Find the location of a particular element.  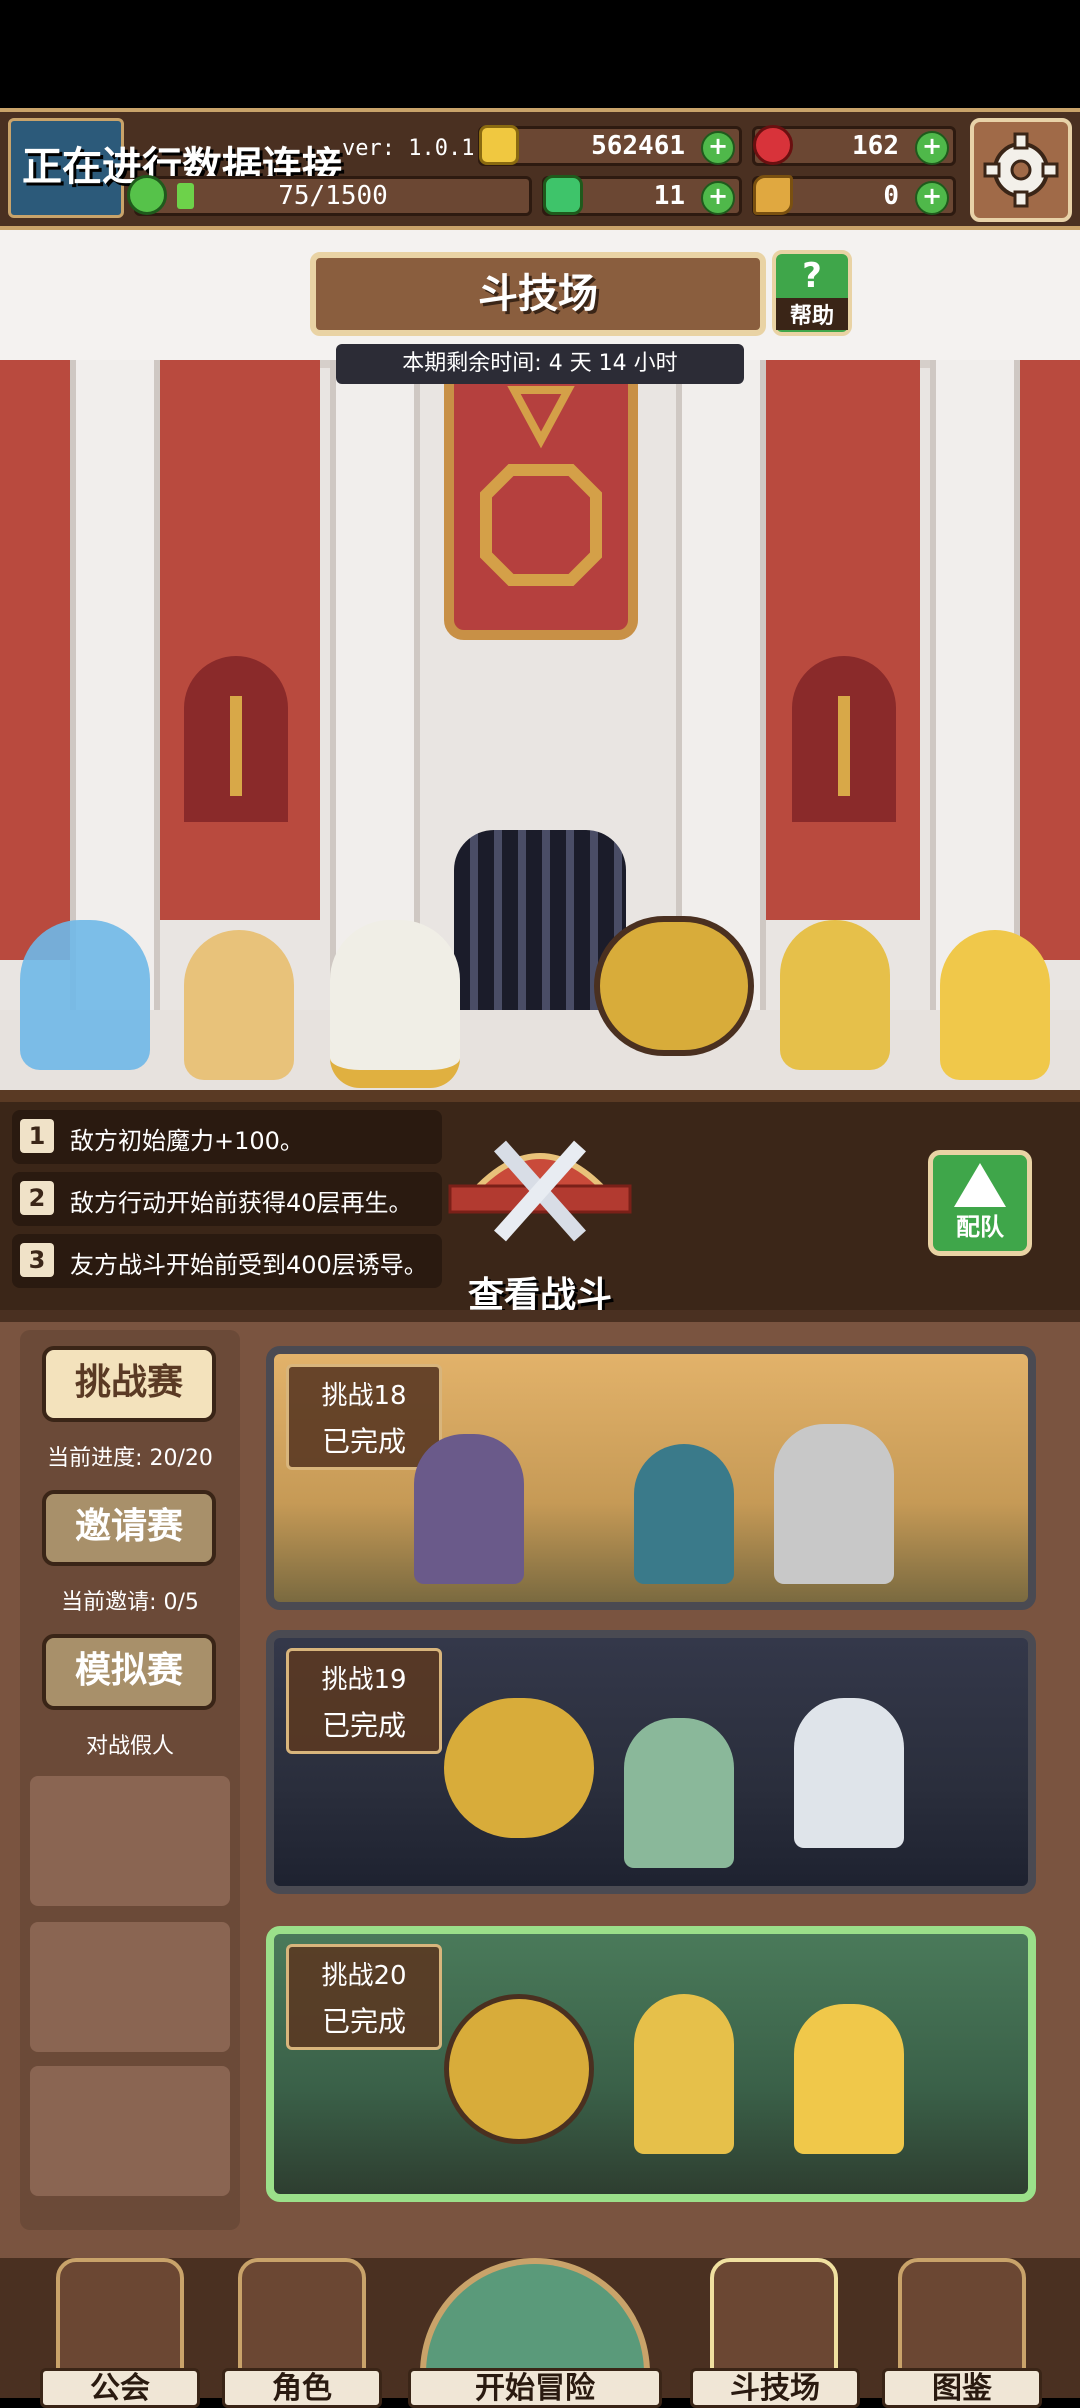

arena-icon is located at coordinates (774, 2318).